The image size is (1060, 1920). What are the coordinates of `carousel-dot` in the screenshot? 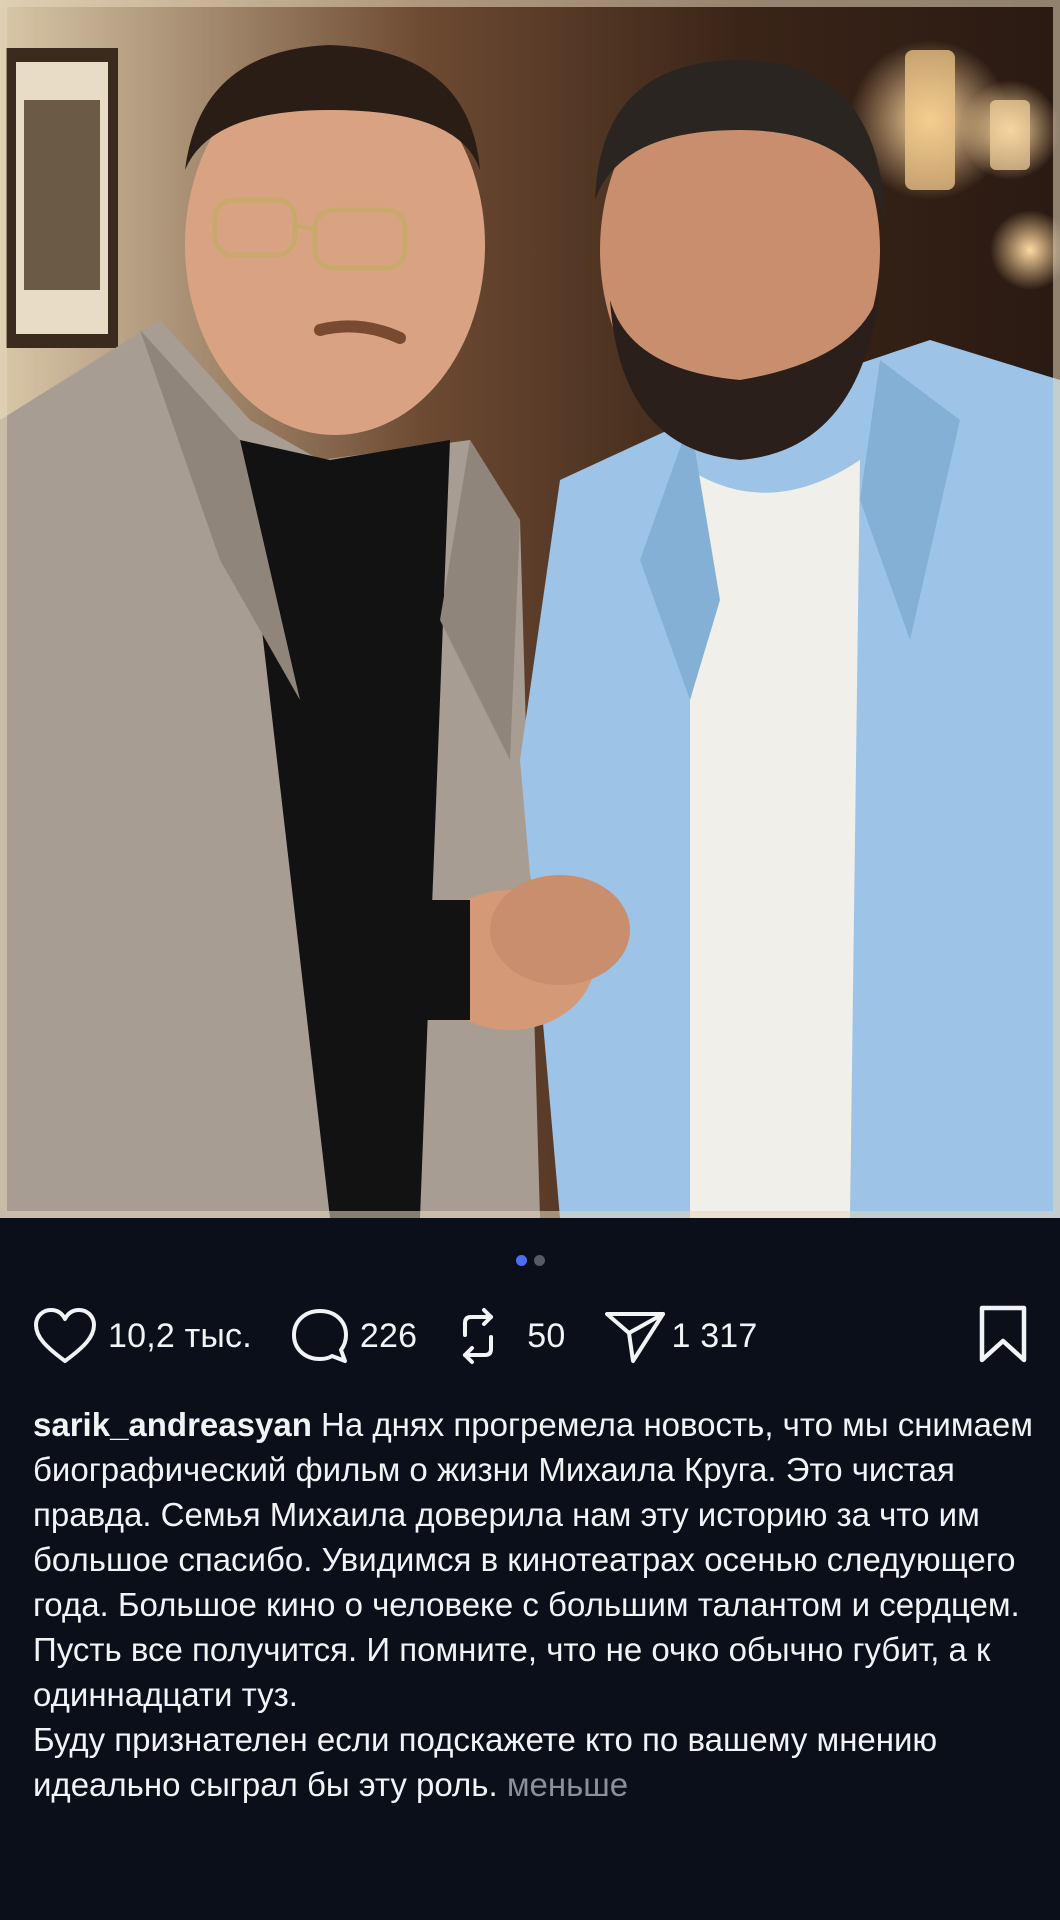 It's located at (539, 1260).